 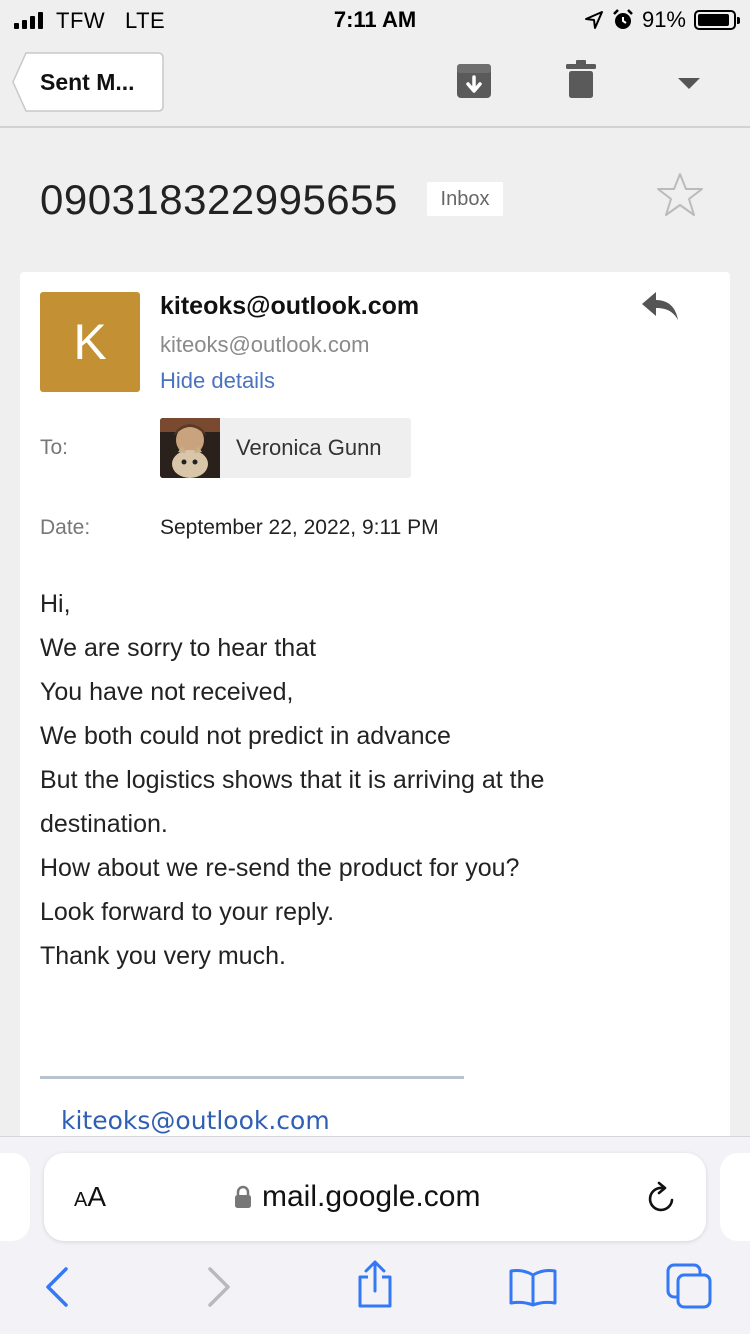 What do you see at coordinates (662, 1198) in the screenshot?
I see `reload-icon` at bounding box center [662, 1198].